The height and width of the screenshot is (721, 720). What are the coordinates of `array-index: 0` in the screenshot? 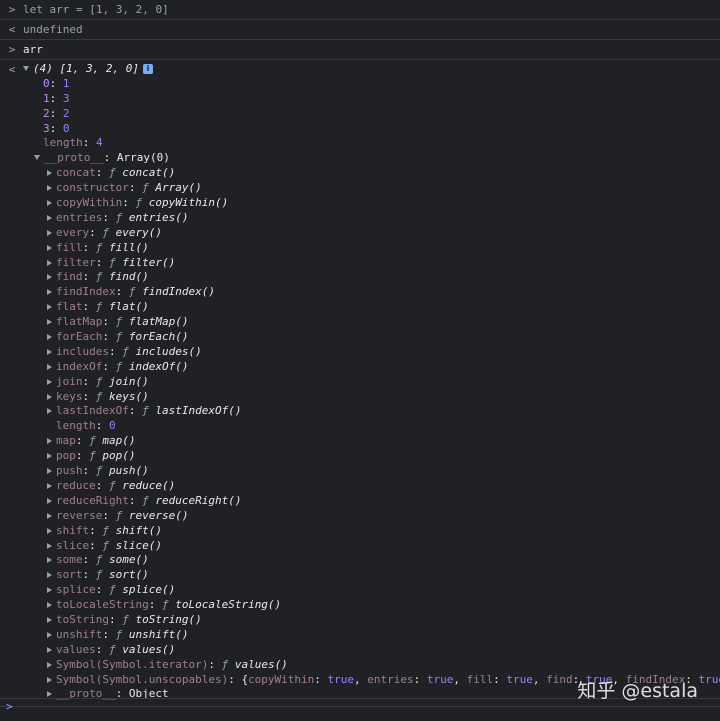 It's located at (46, 83).